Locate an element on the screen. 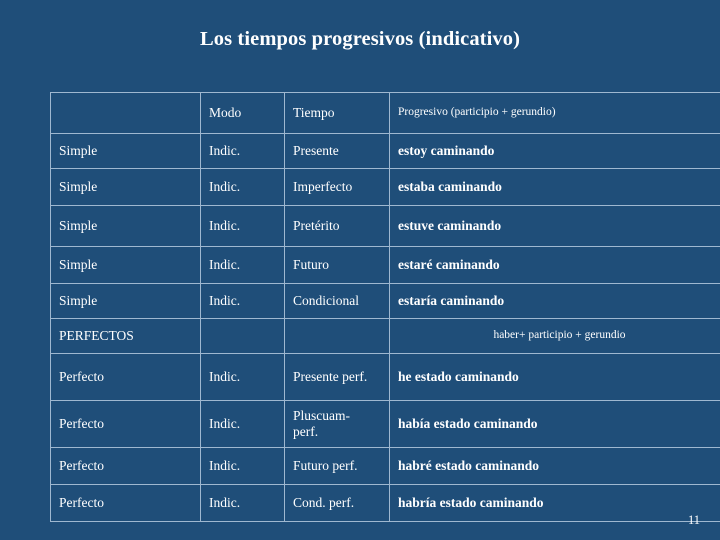  cell-tiempo: Futuro is located at coordinates (337, 265).